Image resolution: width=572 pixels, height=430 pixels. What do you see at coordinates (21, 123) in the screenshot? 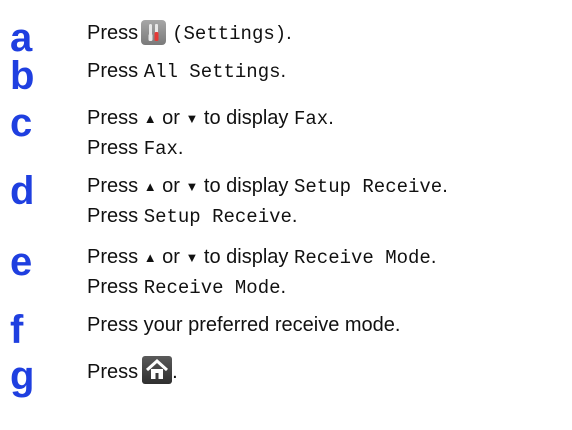
I see `step-letter: c` at bounding box center [21, 123].